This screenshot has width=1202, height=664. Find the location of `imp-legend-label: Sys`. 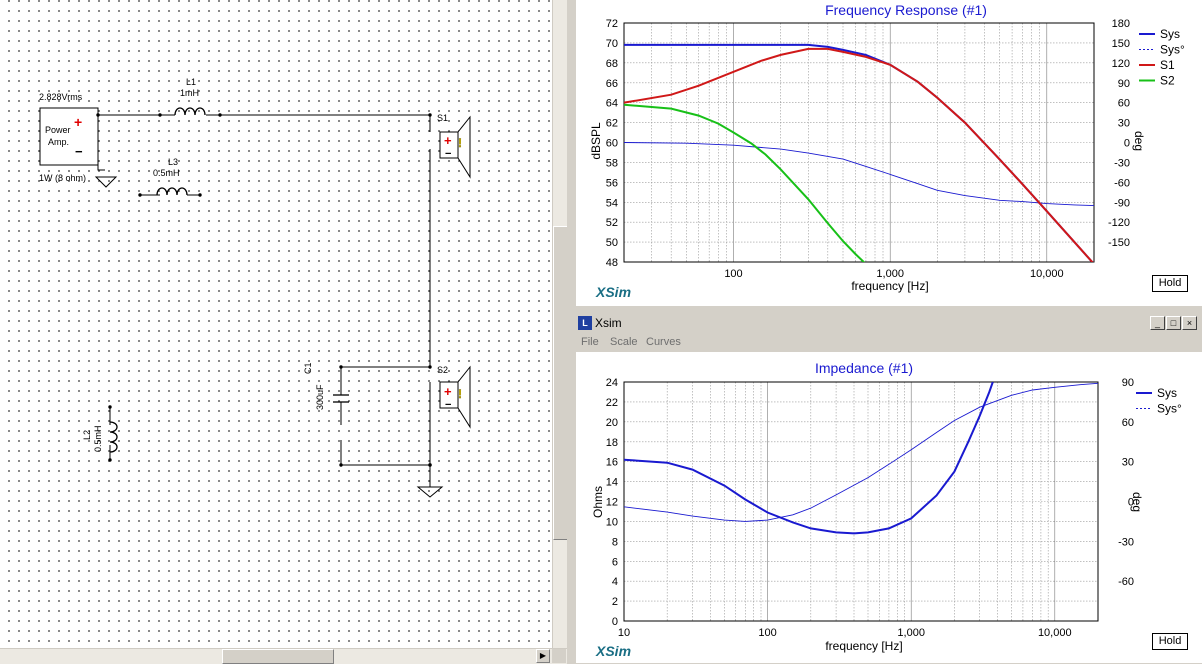

imp-legend-label: Sys is located at coordinates (1167, 393).